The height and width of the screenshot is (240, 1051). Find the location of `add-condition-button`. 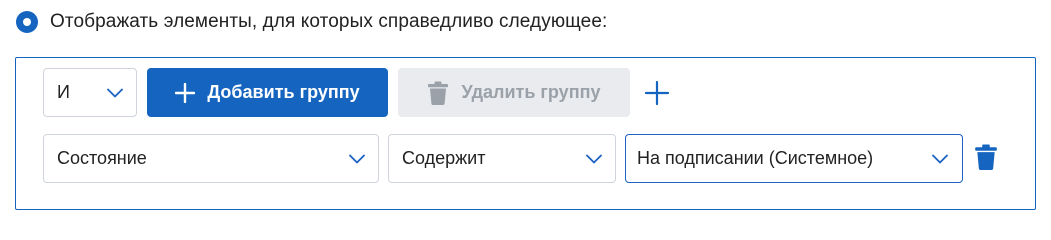

add-condition-button is located at coordinates (657, 93).